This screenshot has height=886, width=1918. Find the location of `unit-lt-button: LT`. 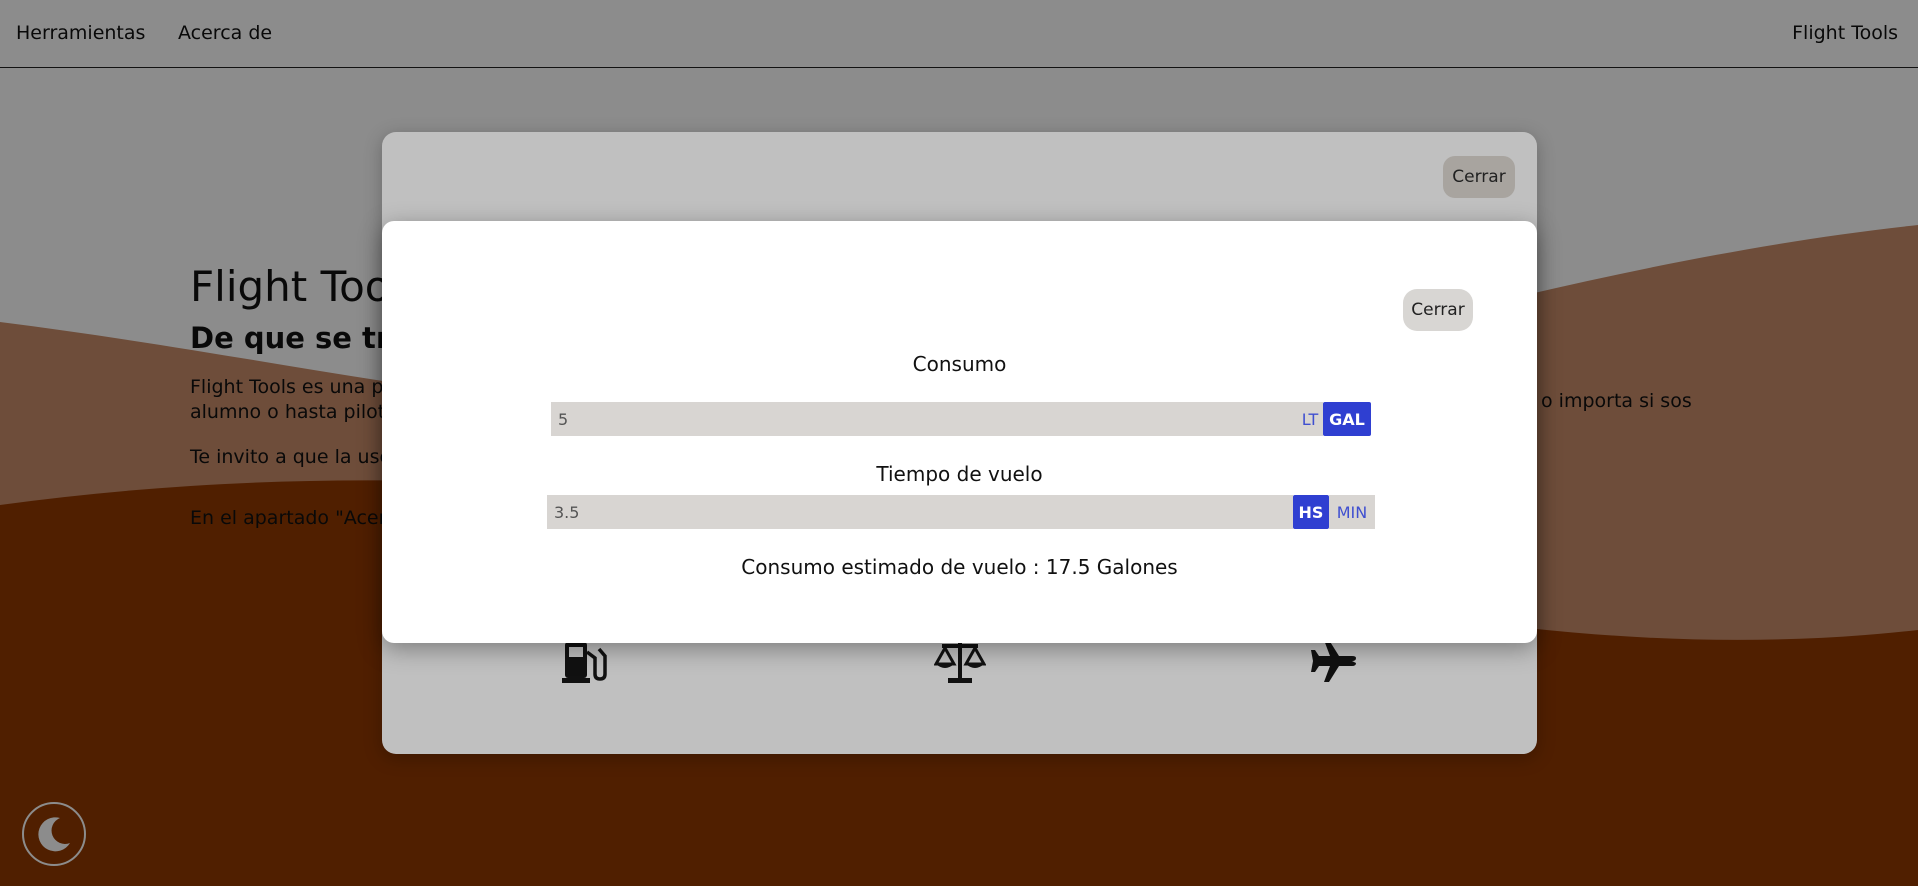

unit-lt-button: LT is located at coordinates (1310, 419).